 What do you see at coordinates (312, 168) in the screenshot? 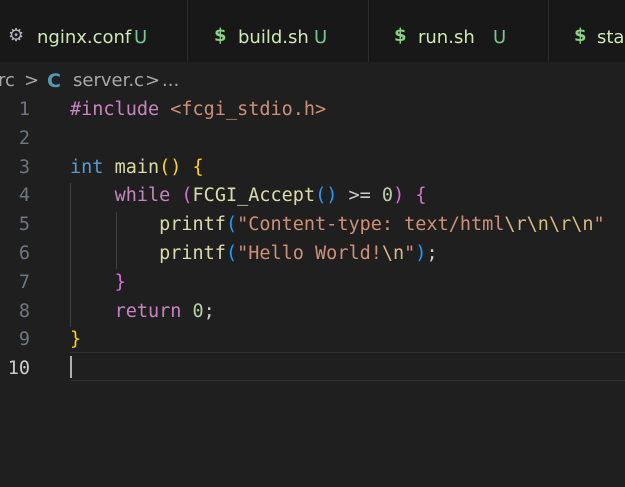
I see `code-line: 3 int main() {` at bounding box center [312, 168].